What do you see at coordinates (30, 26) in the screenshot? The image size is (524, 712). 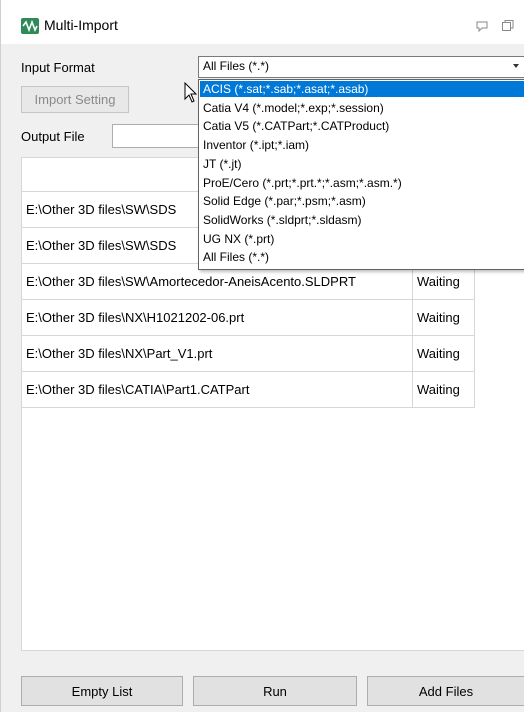 I see `app-icon` at bounding box center [30, 26].